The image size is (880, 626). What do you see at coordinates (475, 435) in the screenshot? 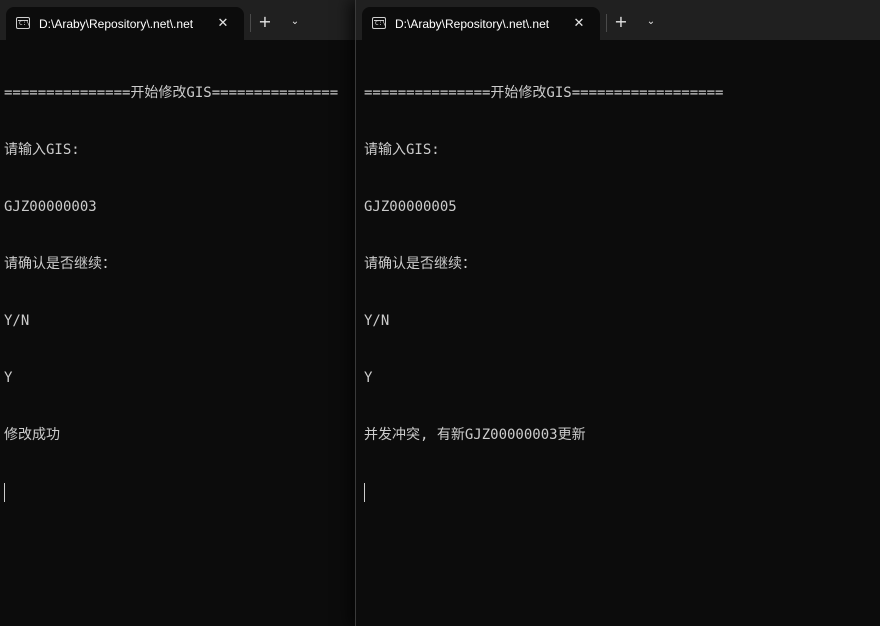
I see `console-line: 并发冲突, 有新GJZ00000003更新` at bounding box center [475, 435].